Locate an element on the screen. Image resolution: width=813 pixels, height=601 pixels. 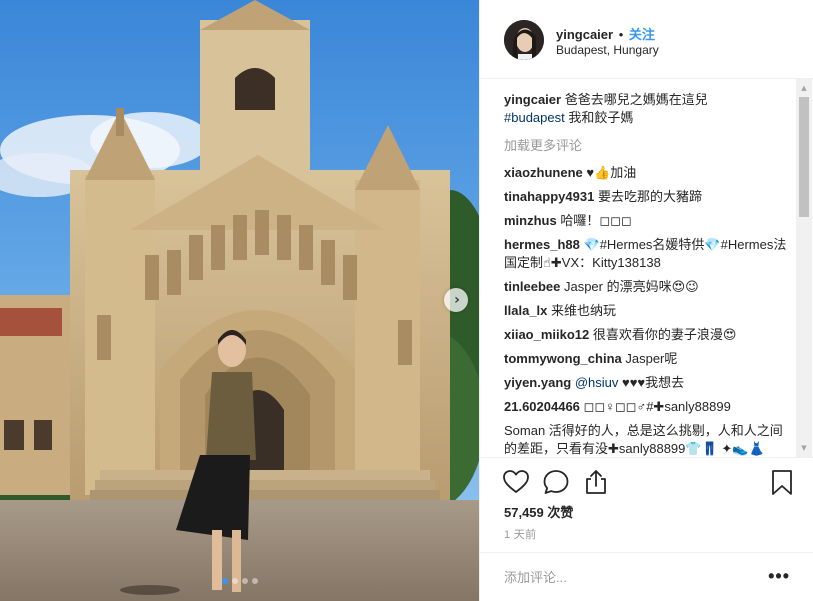
comment-item: llala_lx 来维也纳玩 is located at coordinates (647, 311).